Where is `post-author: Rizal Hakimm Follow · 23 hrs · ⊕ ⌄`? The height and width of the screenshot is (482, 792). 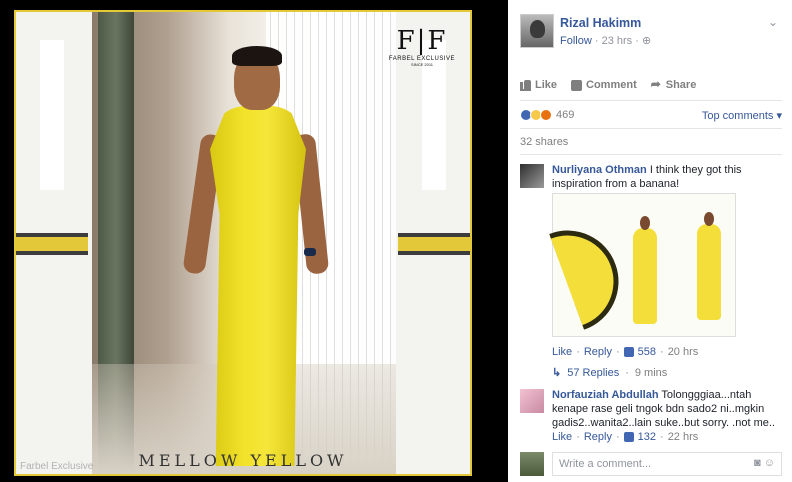
post-author: Rizal Hakimm Follow · 23 hrs · ⊕ ⌄ is located at coordinates (651, 31).